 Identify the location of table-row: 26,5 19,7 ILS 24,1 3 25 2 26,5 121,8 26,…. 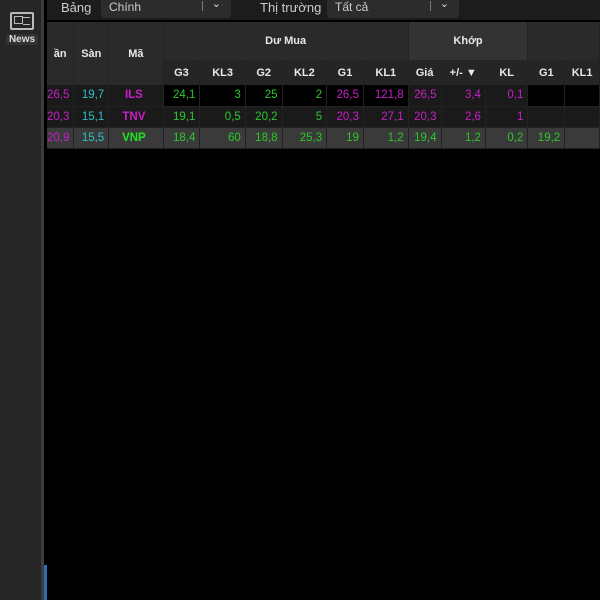
(323, 96).